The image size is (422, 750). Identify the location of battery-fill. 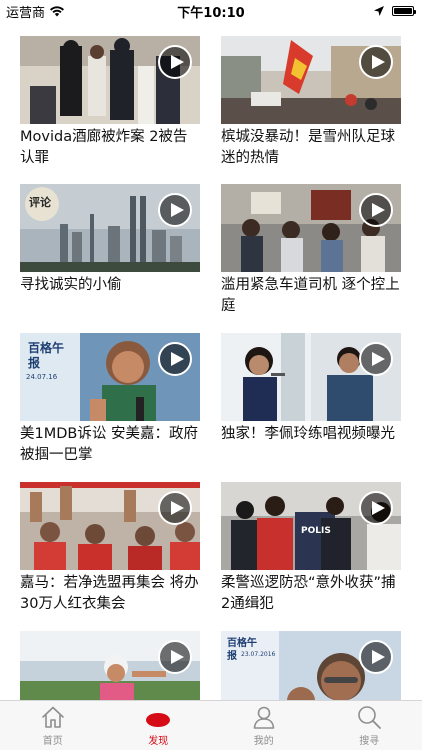
(403, 11).